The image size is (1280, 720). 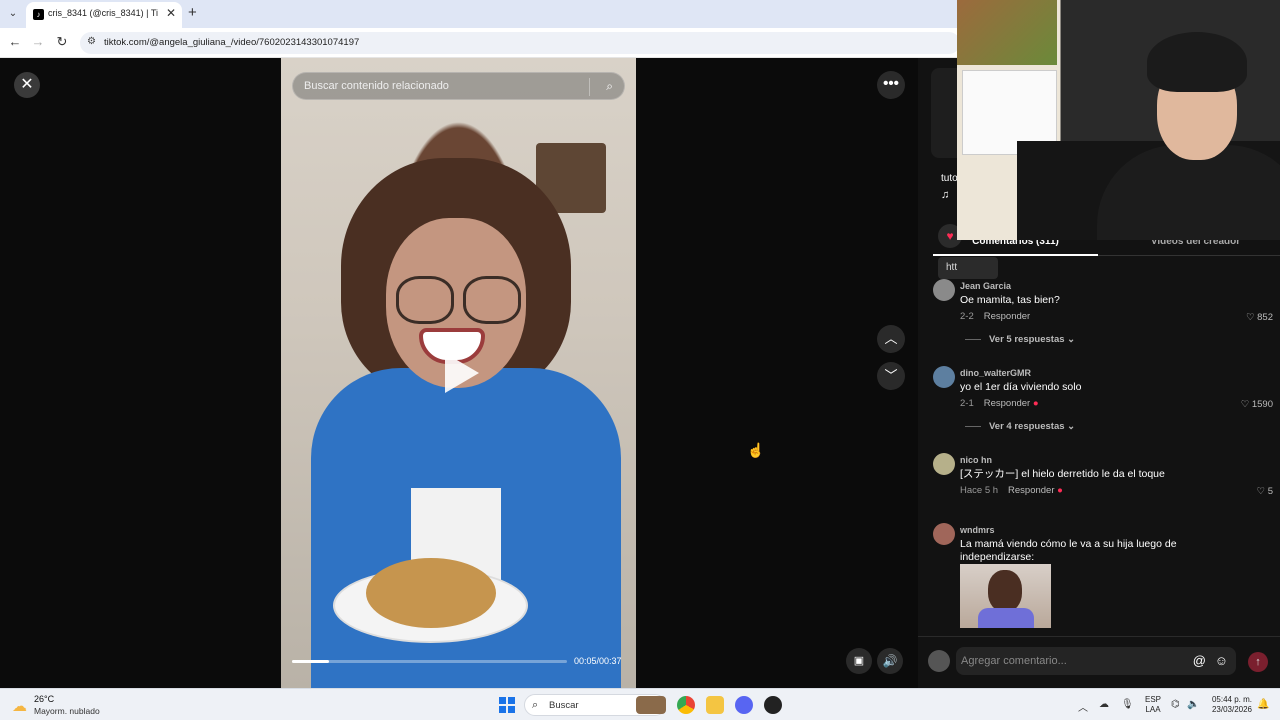 I want to click on next-video-chevron-down-icon: ﹀, so click(x=891, y=376).